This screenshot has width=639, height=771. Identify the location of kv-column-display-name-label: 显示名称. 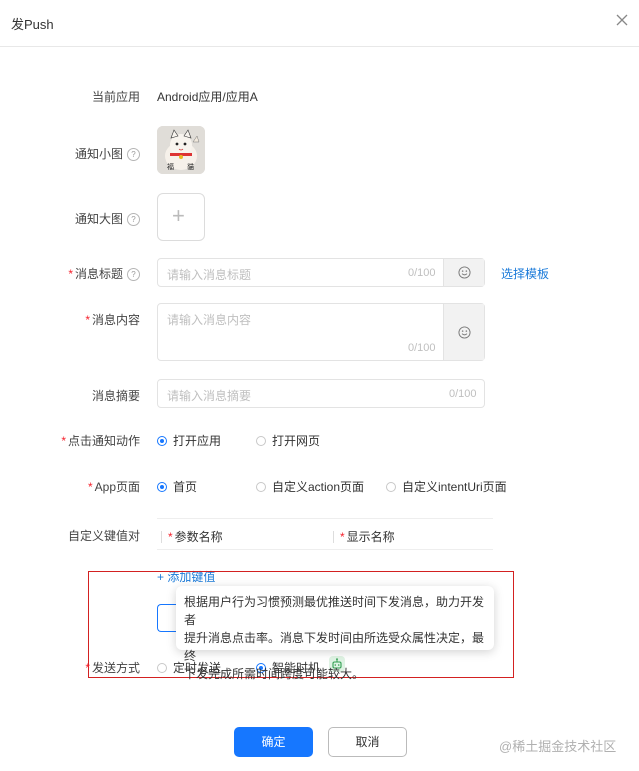
(370, 537).